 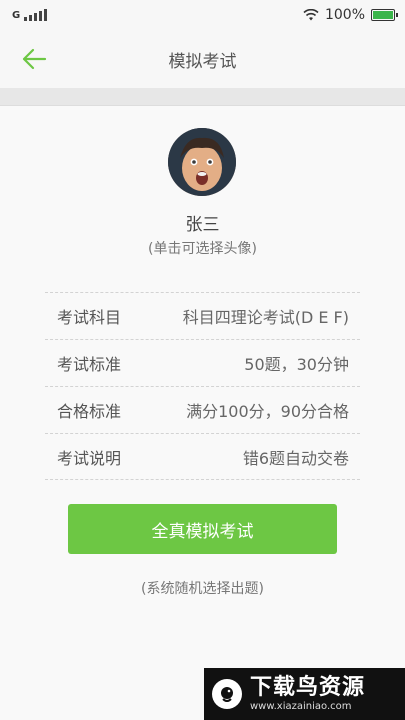 What do you see at coordinates (311, 15) in the screenshot?
I see `wifi-icon` at bounding box center [311, 15].